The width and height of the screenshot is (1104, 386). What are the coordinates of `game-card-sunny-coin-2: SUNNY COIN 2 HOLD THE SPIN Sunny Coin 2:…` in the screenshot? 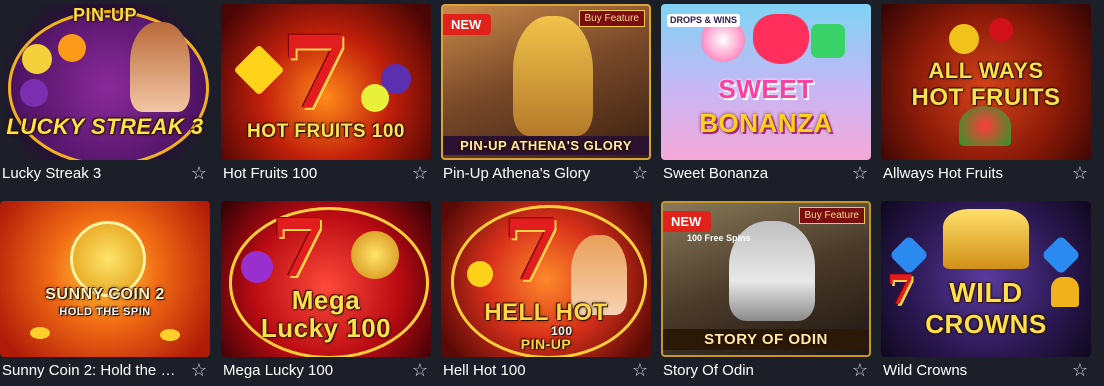 It's located at (105, 293).